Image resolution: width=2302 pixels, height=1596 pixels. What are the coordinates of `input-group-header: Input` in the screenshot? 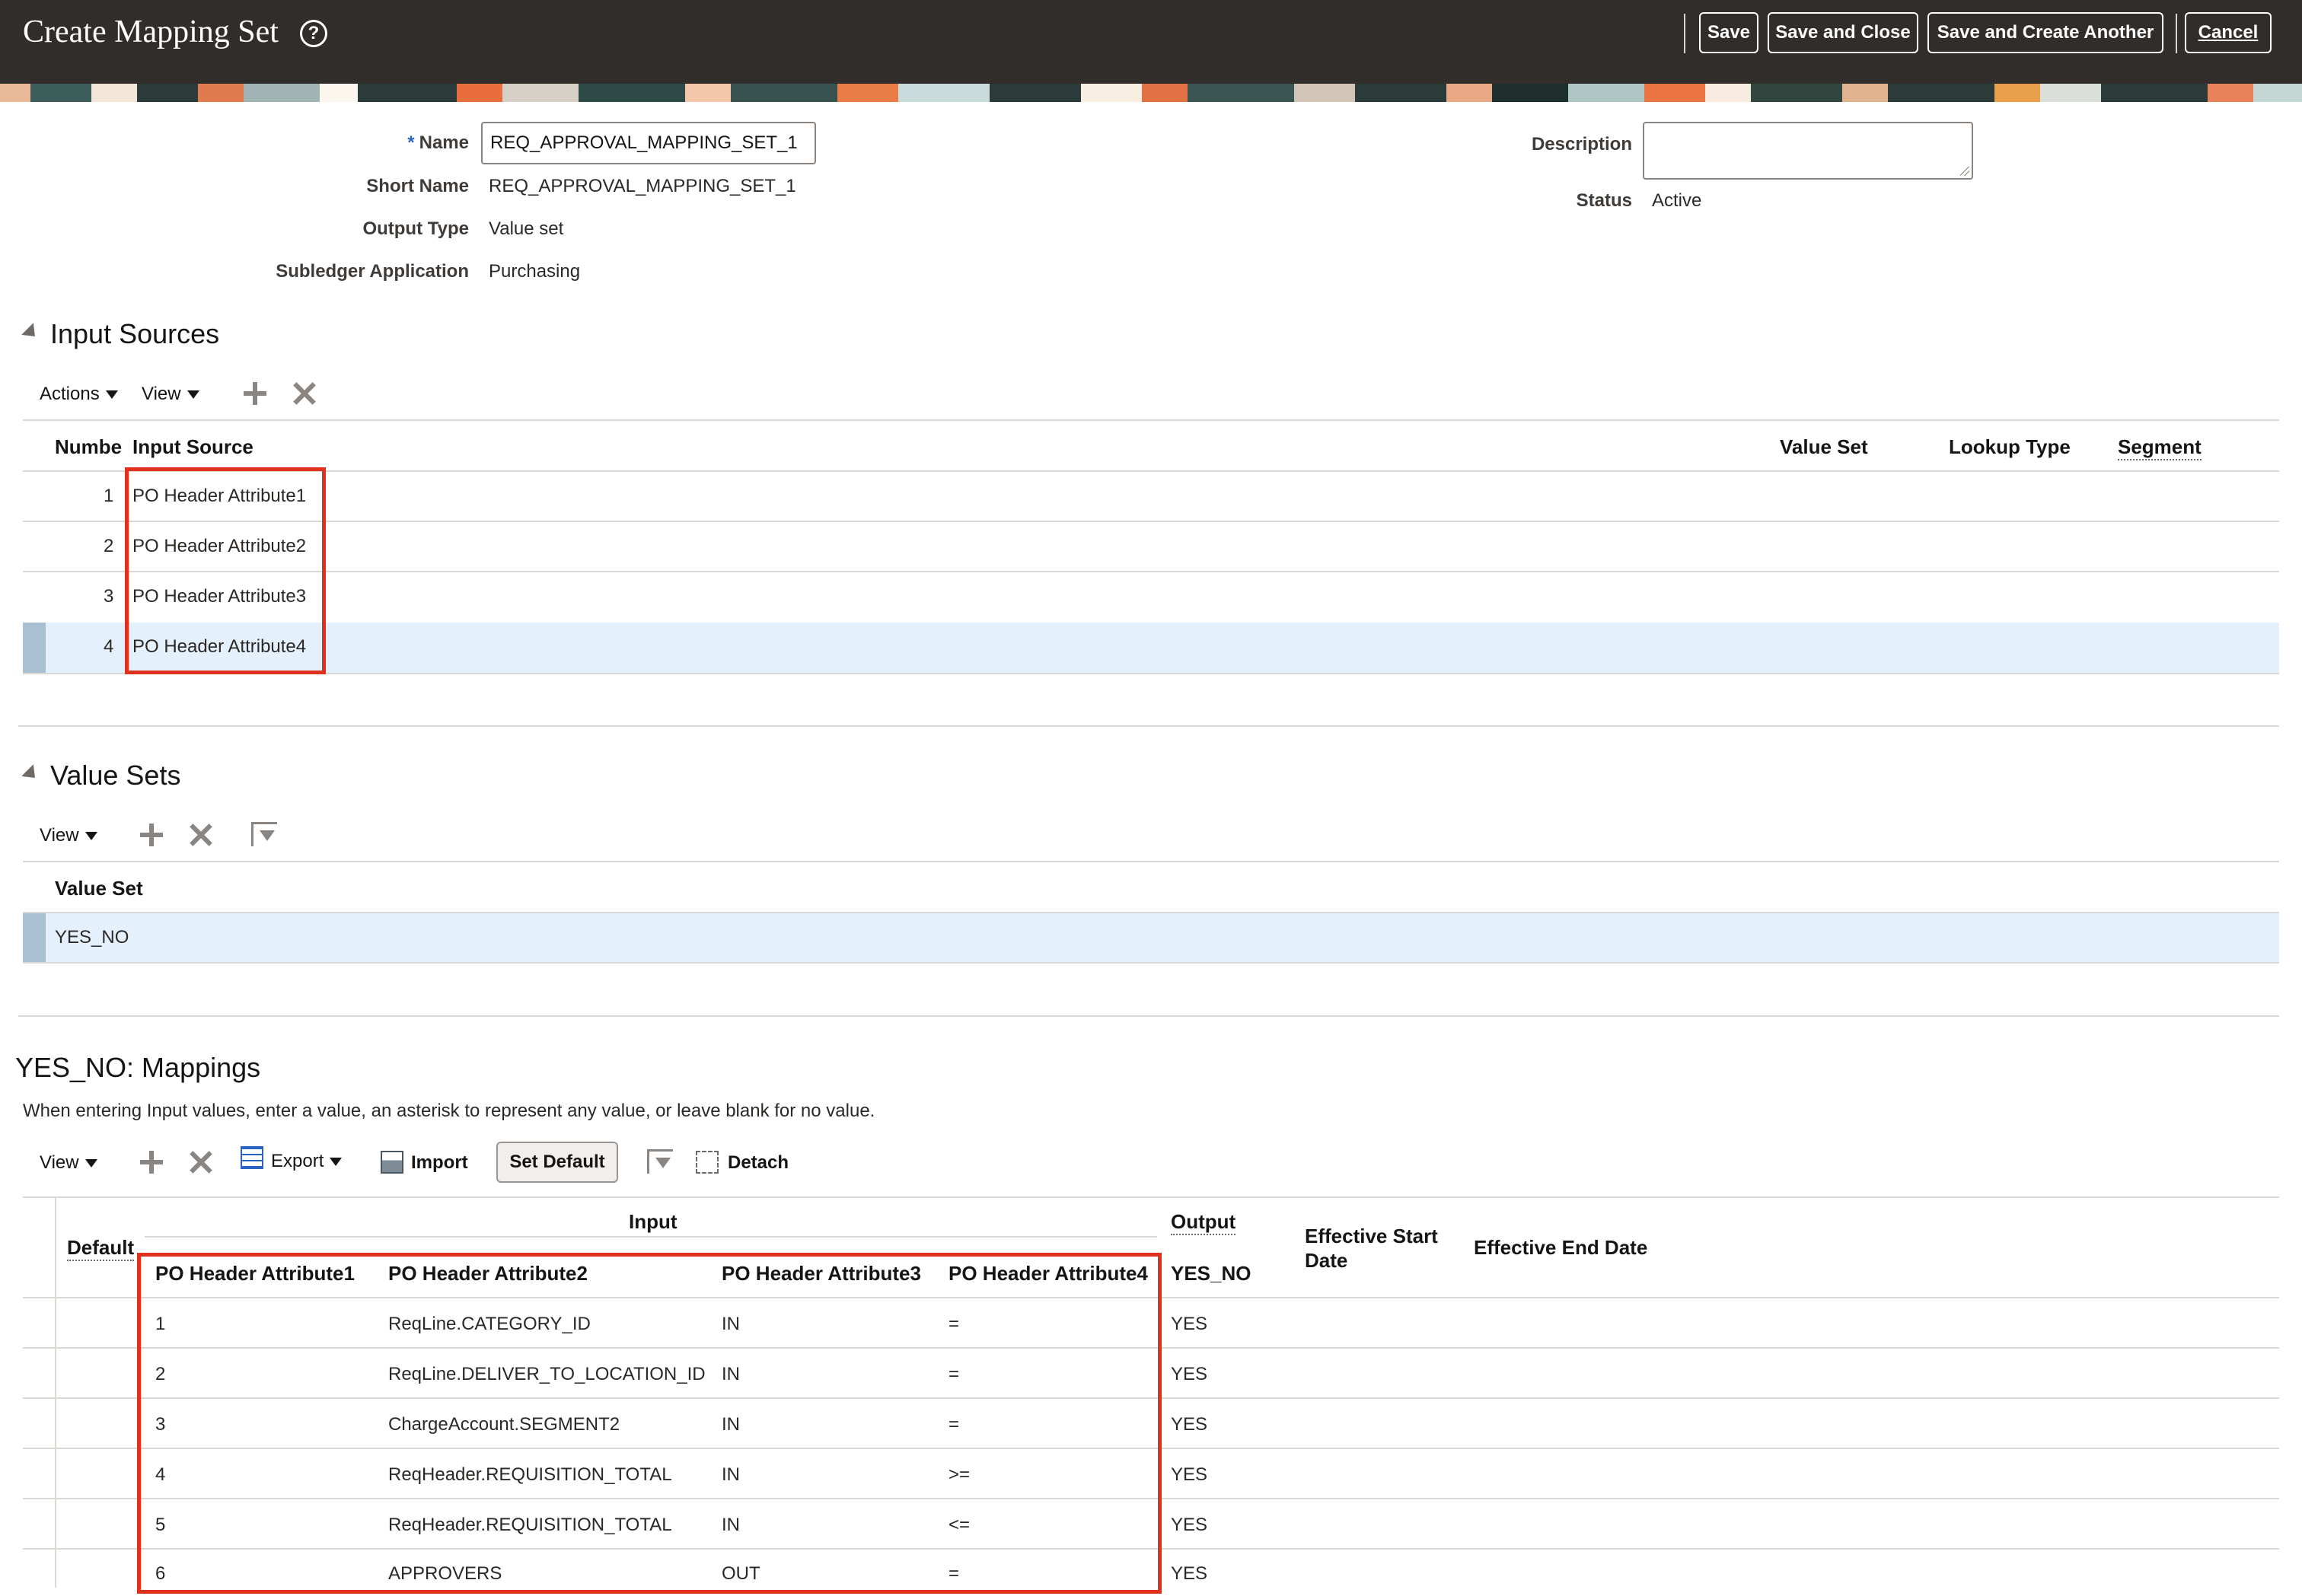 It's located at (653, 1221).